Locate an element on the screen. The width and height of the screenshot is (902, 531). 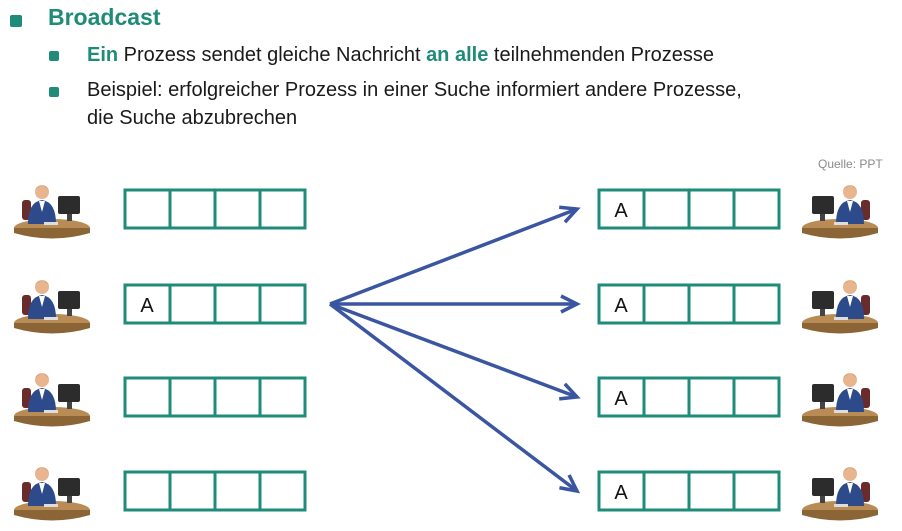
right-buffer-2: A is located at coordinates (689, 304).